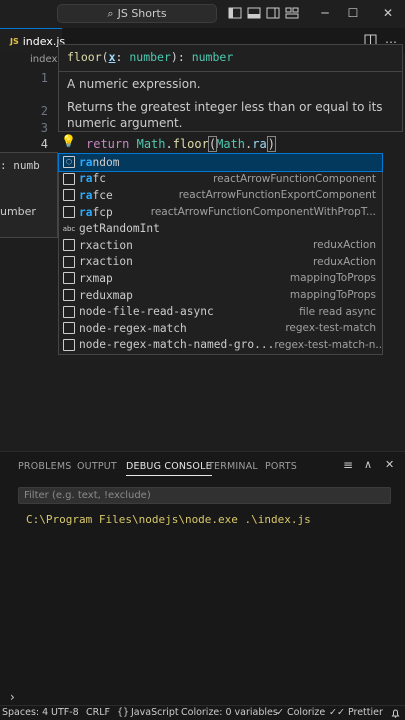 This screenshot has width=405, height=720. I want to click on tab-debug-console: DEBUG CONSOLE, so click(169, 468).